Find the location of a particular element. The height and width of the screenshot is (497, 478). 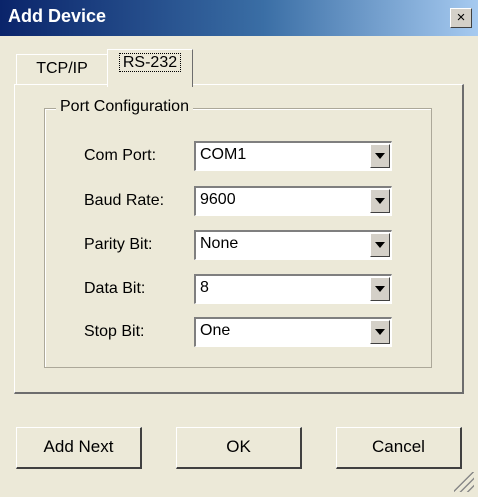

tab-rs232: RS-232 is located at coordinates (150, 68).